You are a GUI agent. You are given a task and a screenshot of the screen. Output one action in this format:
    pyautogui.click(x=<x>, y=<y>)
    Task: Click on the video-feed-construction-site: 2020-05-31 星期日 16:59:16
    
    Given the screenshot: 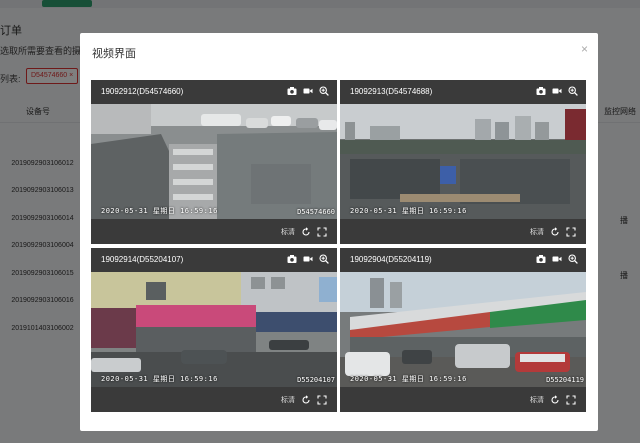 What is the action you would take?
    pyautogui.click(x=463, y=161)
    